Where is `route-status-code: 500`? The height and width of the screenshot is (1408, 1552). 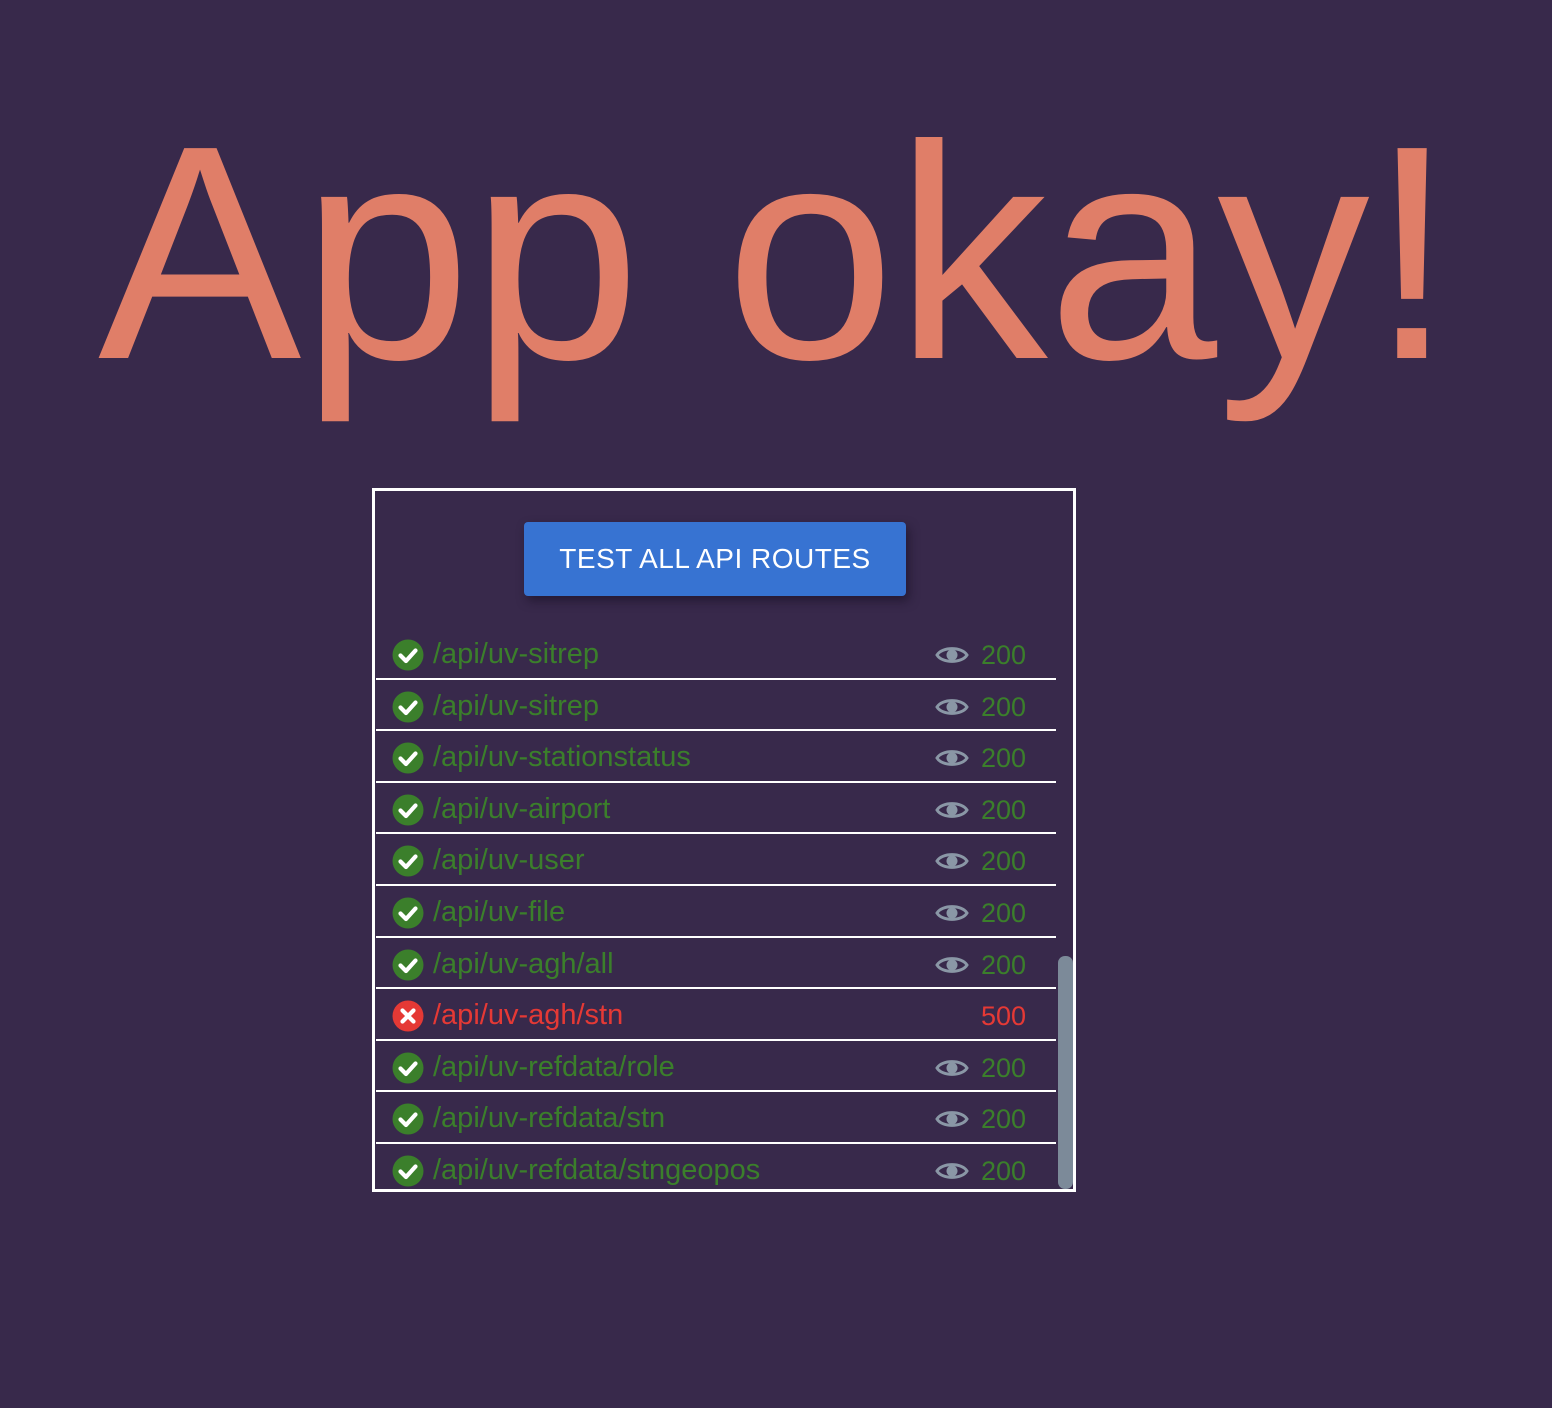 route-status-code: 500 is located at coordinates (1003, 1016).